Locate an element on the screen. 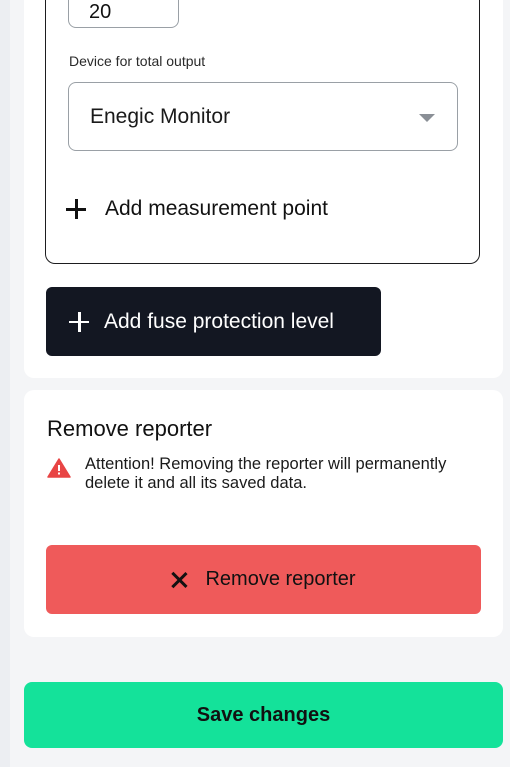  value-input: 20 is located at coordinates (123, 14).